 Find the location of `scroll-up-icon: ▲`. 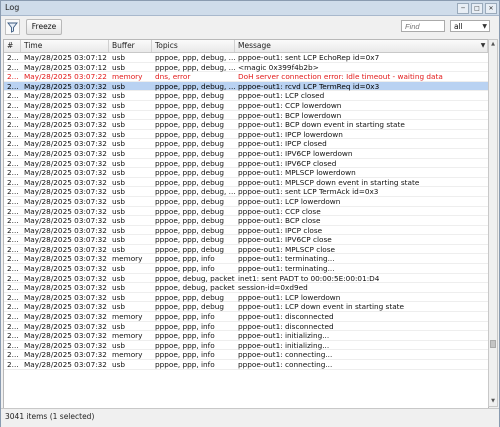

scroll-up-icon: ▲ is located at coordinates (493, 44).